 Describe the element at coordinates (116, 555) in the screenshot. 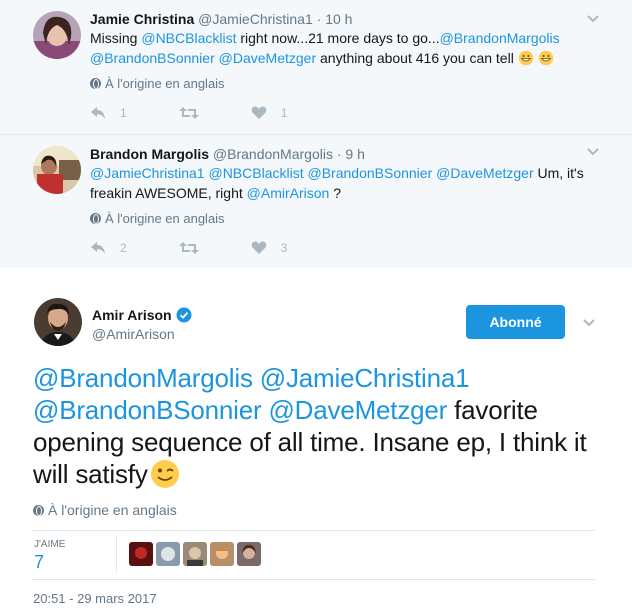

I see `stats-divider` at that location.